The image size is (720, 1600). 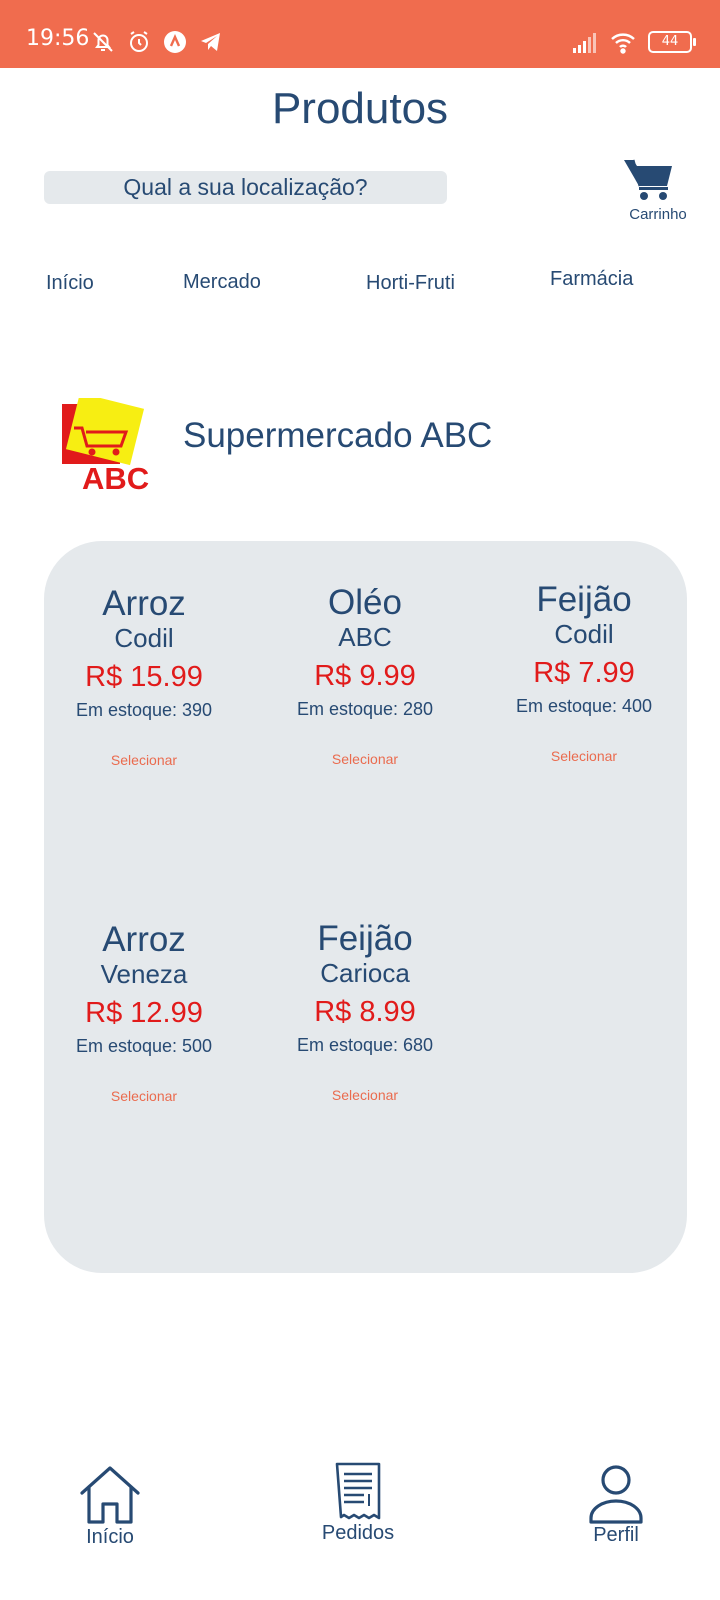 I want to click on product-price: R$ 8.99, so click(x=365, y=1012).